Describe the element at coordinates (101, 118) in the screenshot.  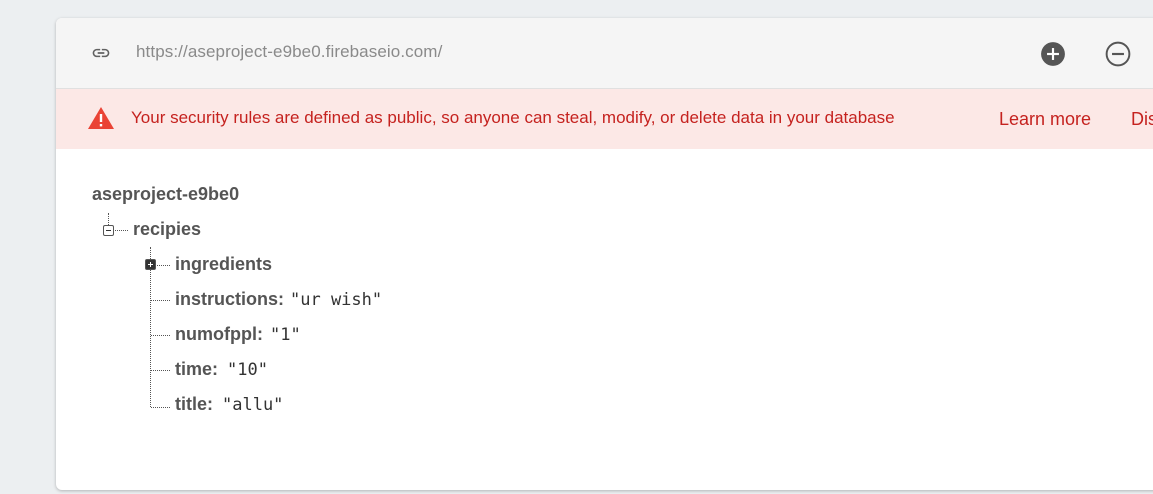
I see `warning-triangle-icon` at that location.